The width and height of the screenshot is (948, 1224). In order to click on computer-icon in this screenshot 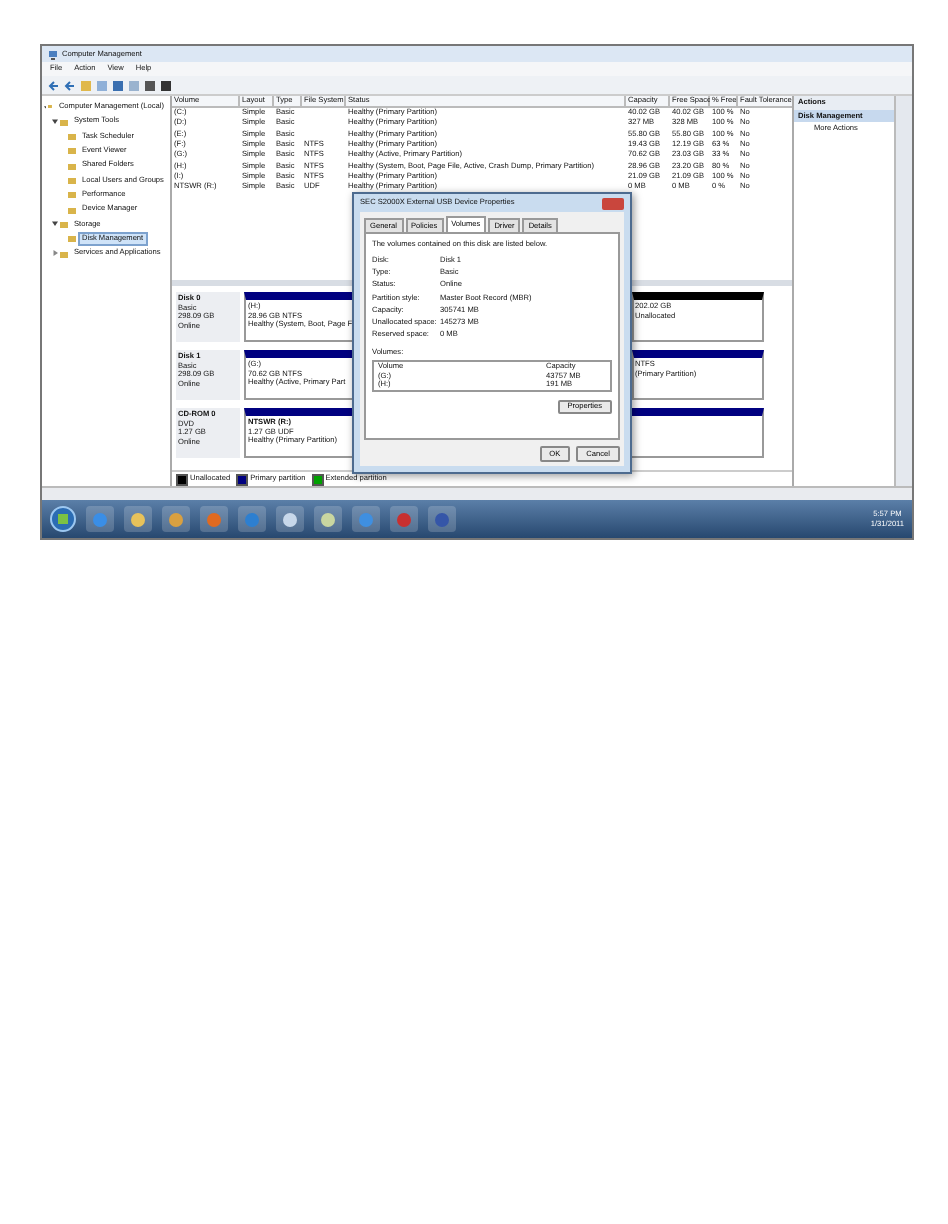, I will do `click(53, 54)`.